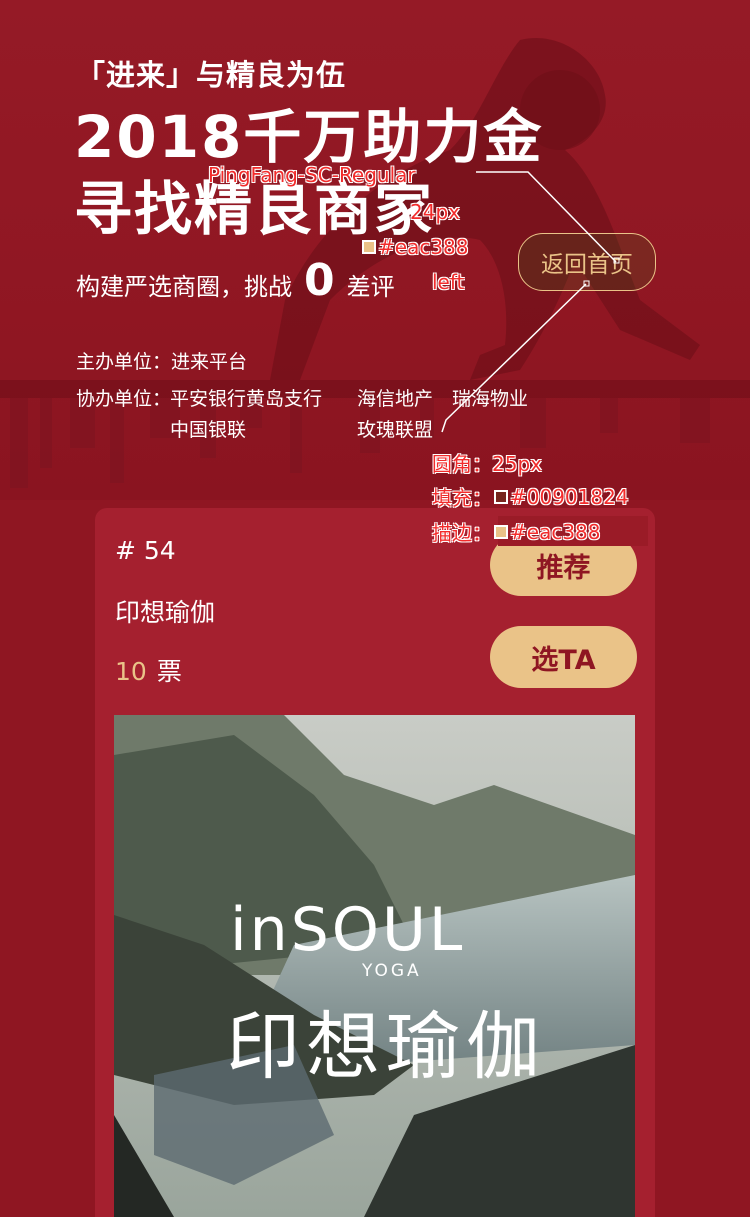 This screenshot has width=750, height=1217. Describe the element at coordinates (501, 496) in the screenshot. I see `fill-swatch` at that location.